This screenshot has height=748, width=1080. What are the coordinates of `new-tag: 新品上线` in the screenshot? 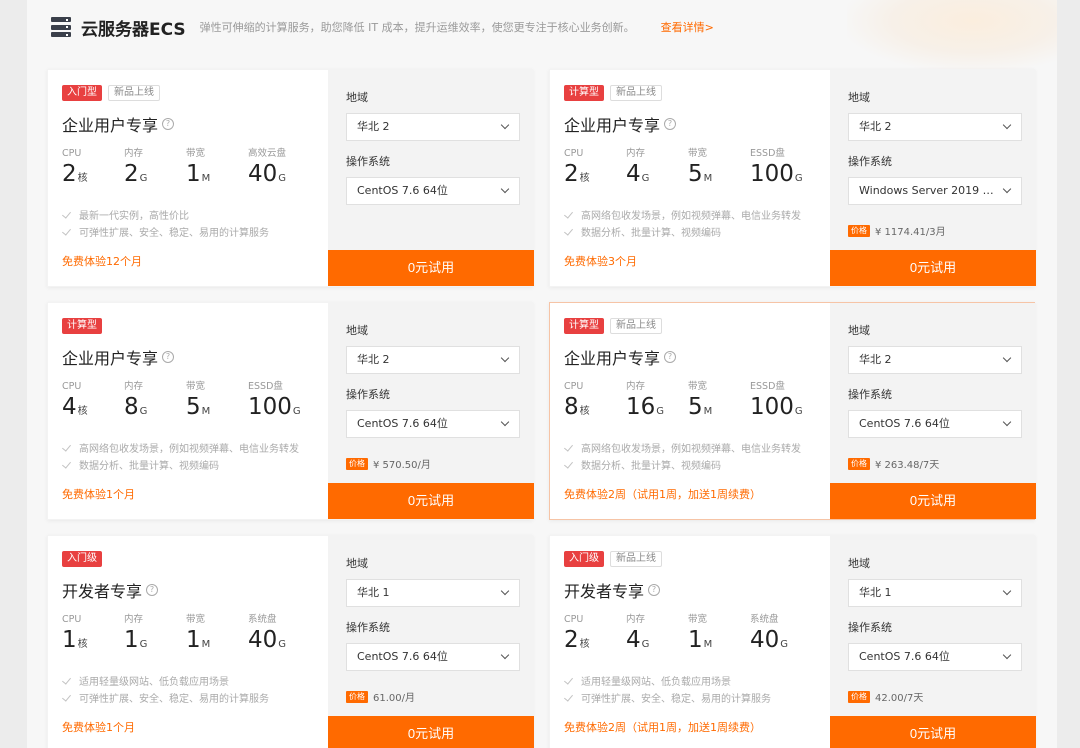 It's located at (636, 93).